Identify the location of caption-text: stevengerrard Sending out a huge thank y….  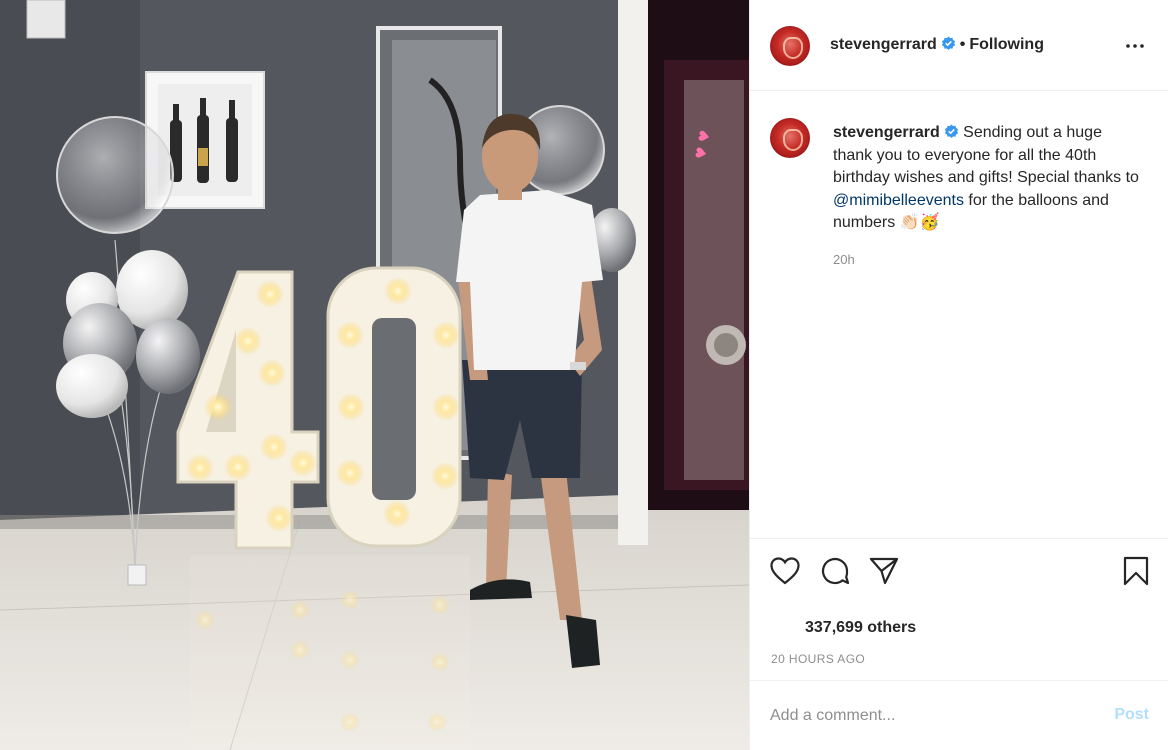
(988, 178).